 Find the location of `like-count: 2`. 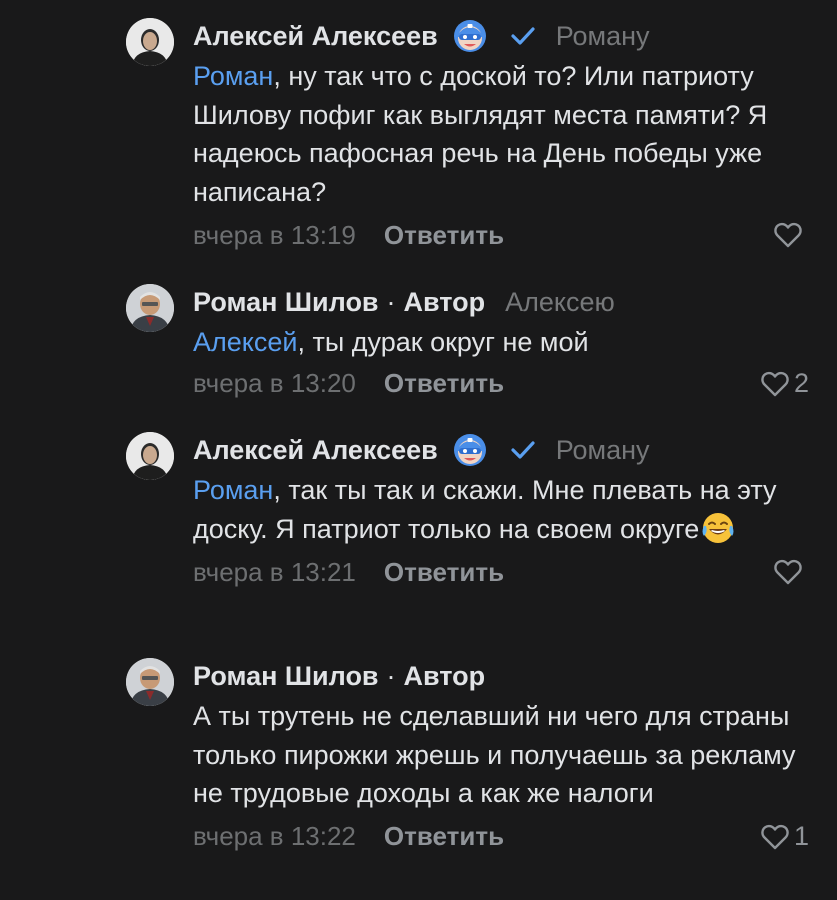

like-count: 2 is located at coordinates (801, 383).